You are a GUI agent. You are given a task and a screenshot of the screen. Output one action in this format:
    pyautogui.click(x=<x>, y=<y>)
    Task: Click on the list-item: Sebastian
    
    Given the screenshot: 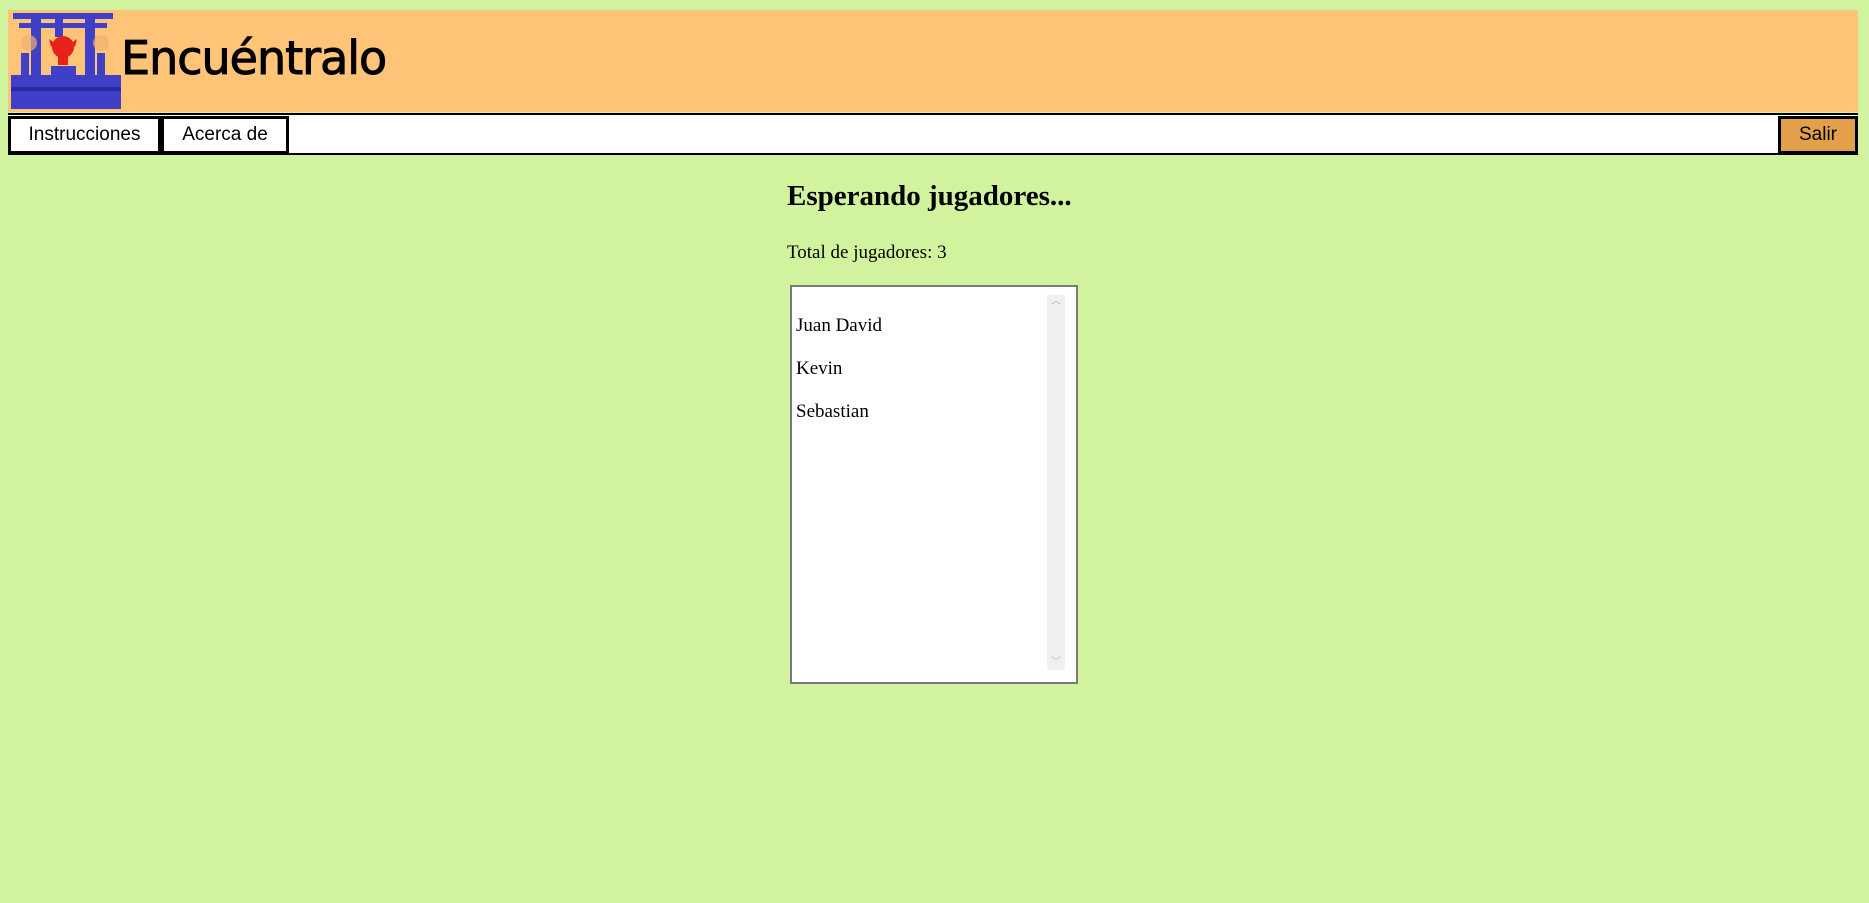 What is the action you would take?
    pyautogui.click(x=832, y=411)
    